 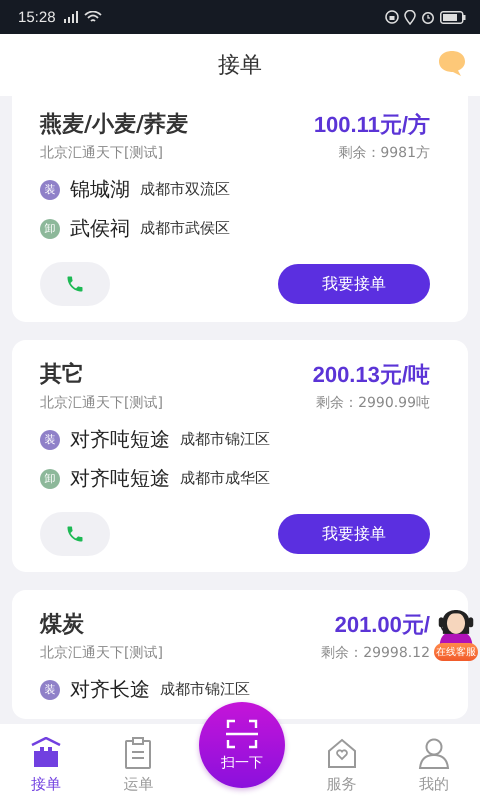 I want to click on price: 100.11元/方, so click(x=372, y=125).